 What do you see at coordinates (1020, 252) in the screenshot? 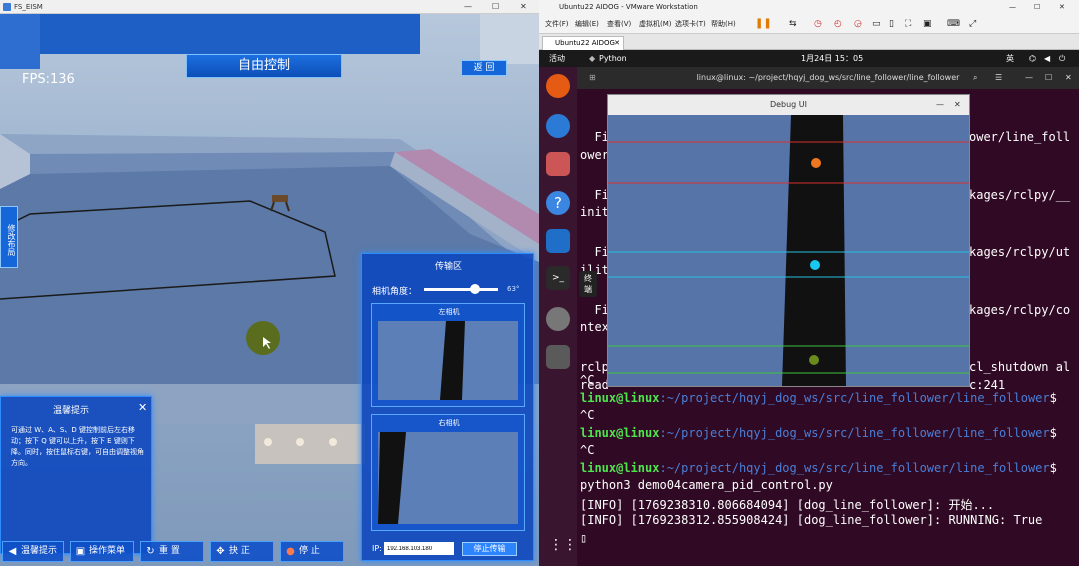
I see `terminal-line-post: kages/rclpy/ut` at bounding box center [1020, 252].